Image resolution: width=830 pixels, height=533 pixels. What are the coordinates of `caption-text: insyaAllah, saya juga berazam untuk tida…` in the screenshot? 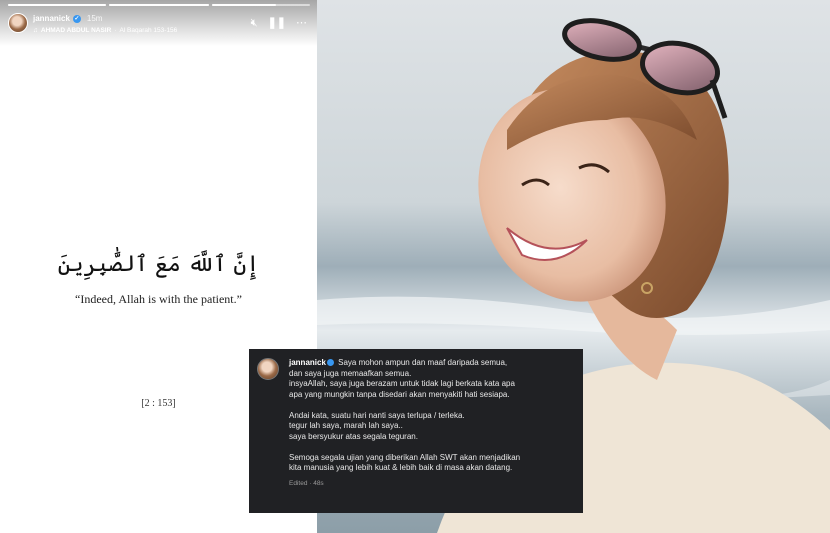 It's located at (402, 383).